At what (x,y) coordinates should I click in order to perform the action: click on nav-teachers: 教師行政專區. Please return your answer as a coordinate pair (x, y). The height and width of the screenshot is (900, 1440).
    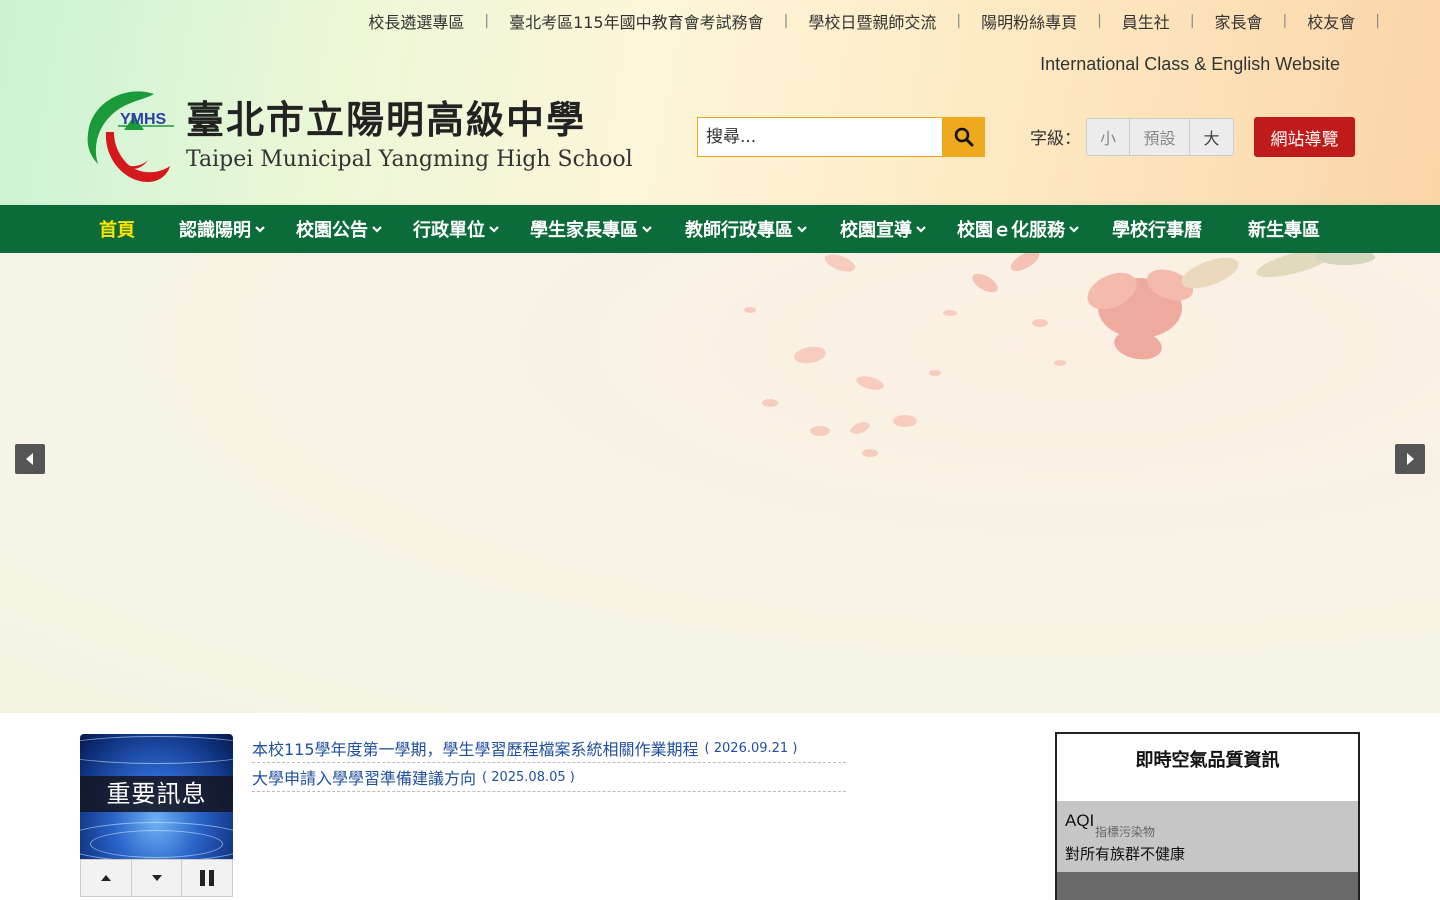
    Looking at the image, I should click on (746, 229).